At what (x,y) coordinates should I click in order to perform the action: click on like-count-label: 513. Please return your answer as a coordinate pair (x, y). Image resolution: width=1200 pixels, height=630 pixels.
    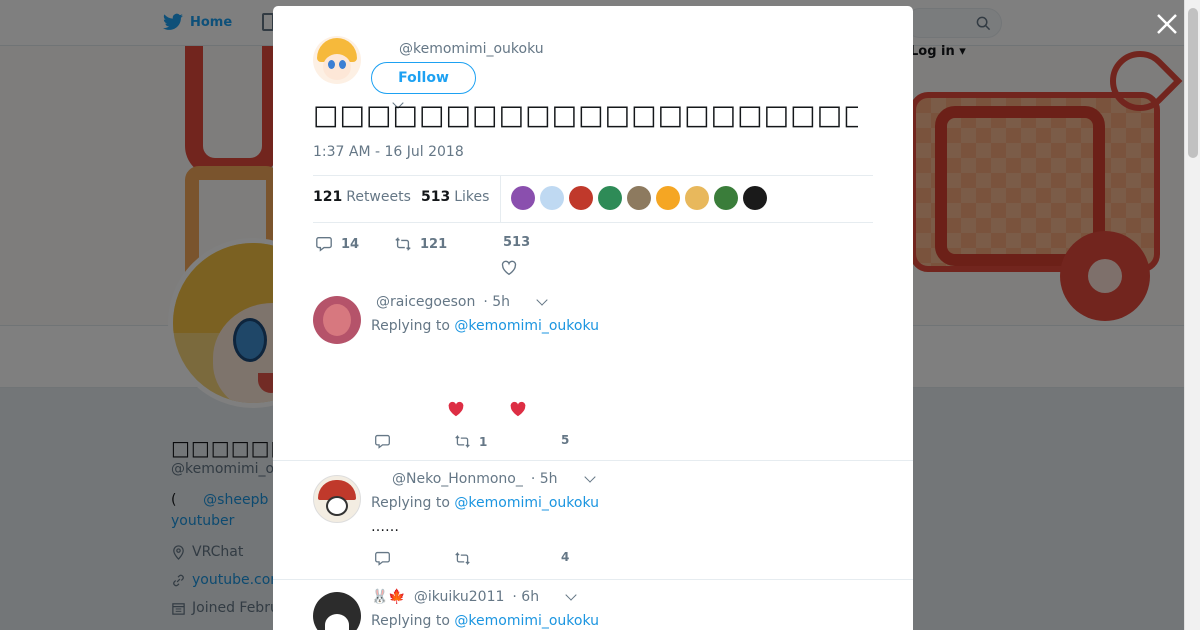
    Looking at the image, I should click on (516, 242).